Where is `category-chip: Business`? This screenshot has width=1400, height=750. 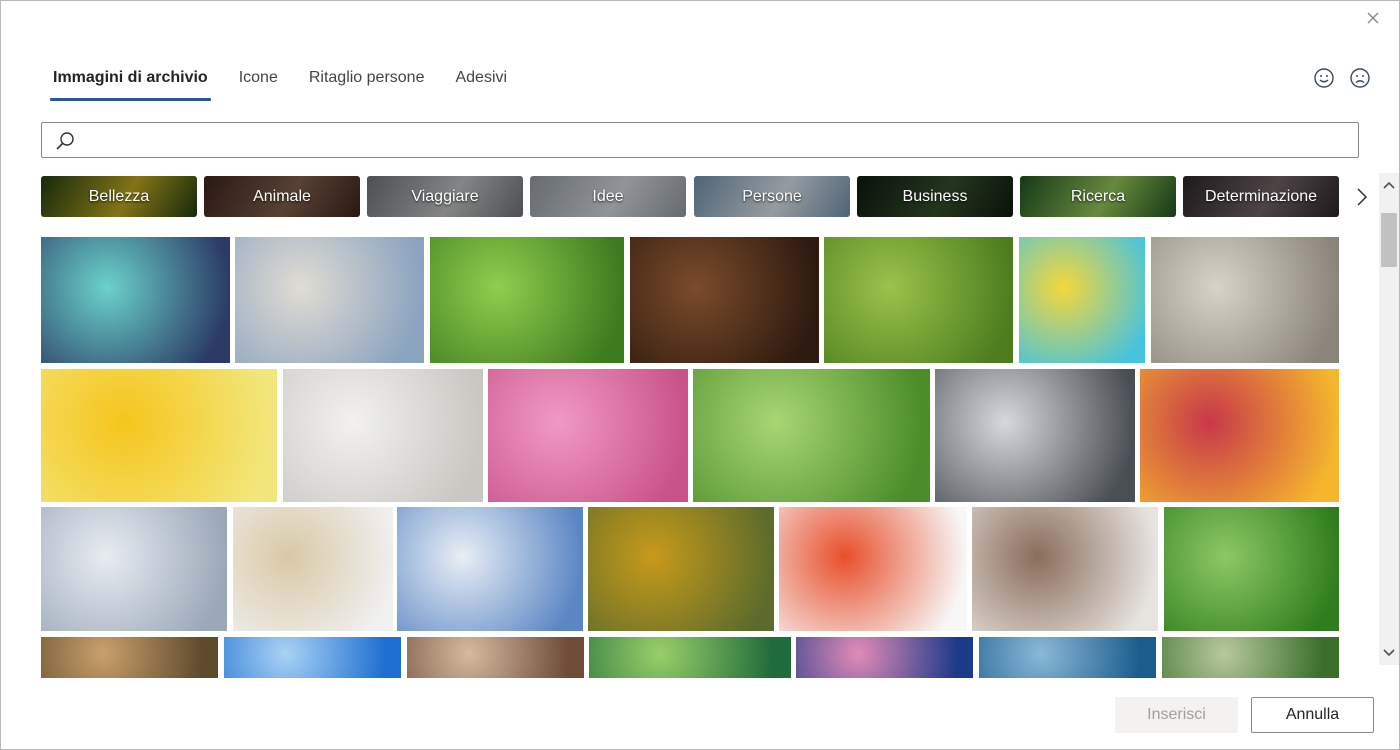 category-chip: Business is located at coordinates (935, 196).